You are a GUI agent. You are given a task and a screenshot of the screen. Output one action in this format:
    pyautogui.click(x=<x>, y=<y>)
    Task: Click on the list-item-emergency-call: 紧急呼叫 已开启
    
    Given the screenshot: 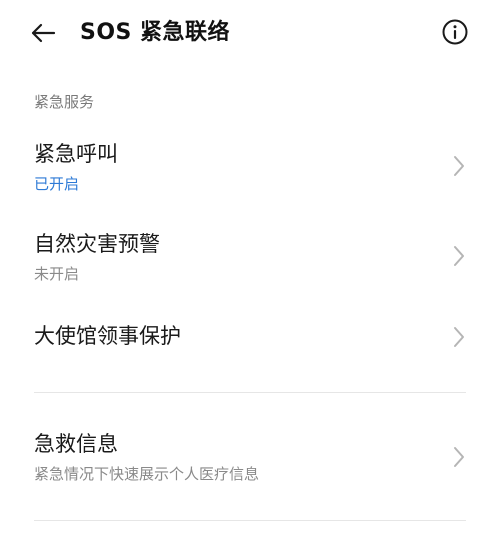 What is the action you would take?
    pyautogui.click(x=250, y=167)
    